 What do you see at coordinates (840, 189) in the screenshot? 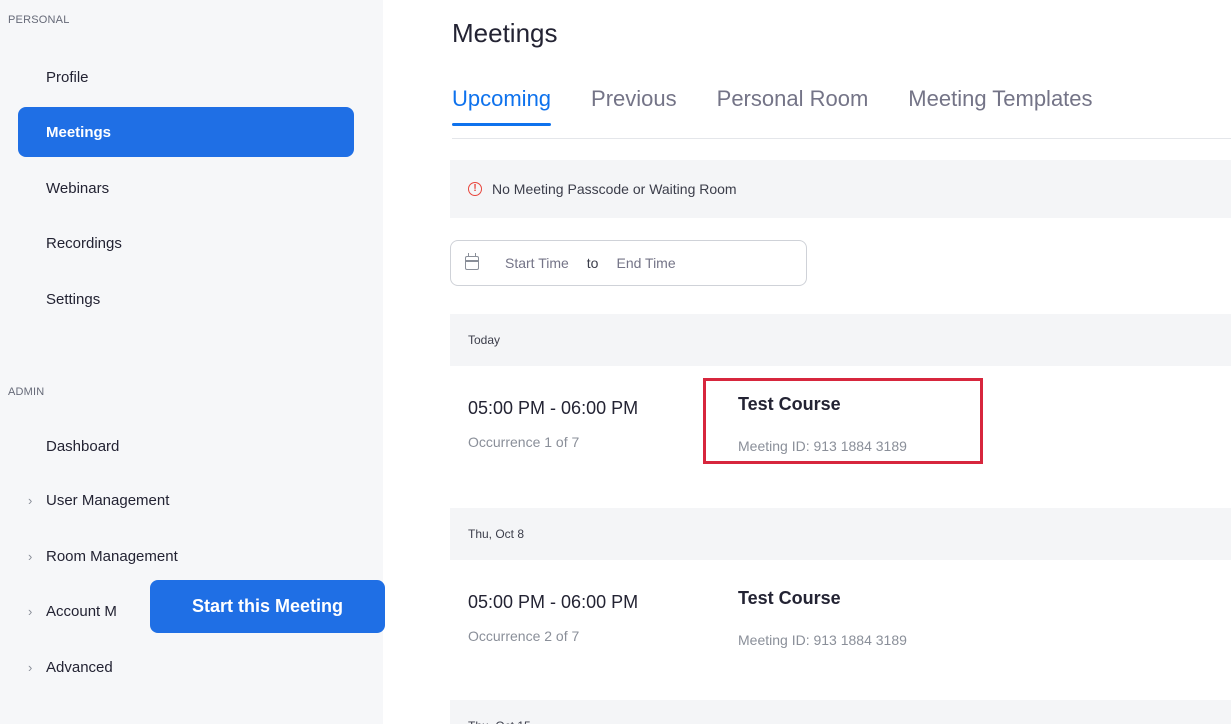
I see `security-notice: ! No Meeting Passcode or Waiting Room` at bounding box center [840, 189].